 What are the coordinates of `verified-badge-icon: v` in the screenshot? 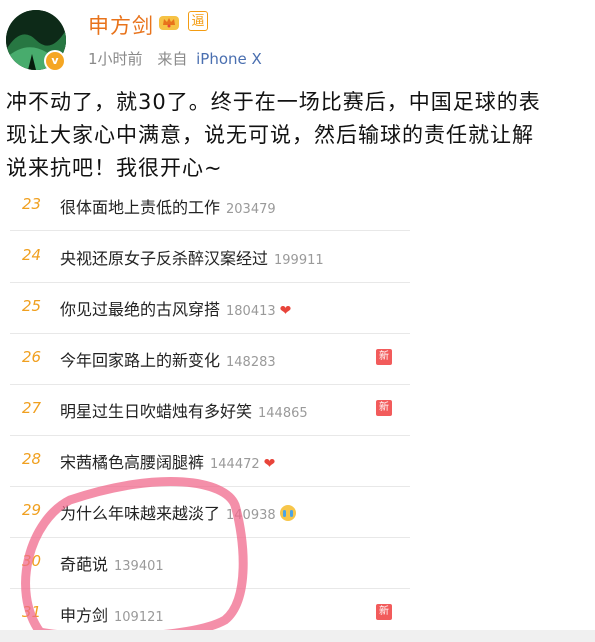 It's located at (55, 61).